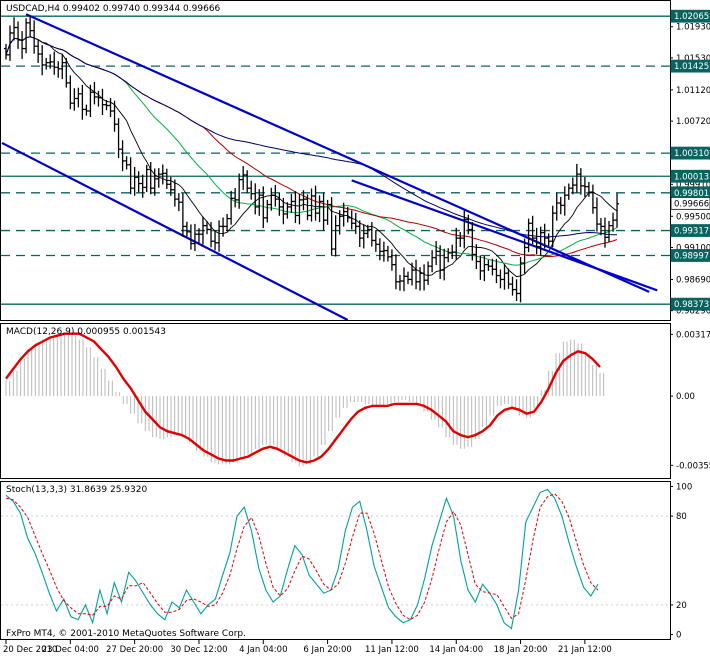 This screenshot has width=710, height=656. What do you see at coordinates (392, 650) in the screenshot?
I see `time-tick-label: 11 Jan 12:00` at bounding box center [392, 650].